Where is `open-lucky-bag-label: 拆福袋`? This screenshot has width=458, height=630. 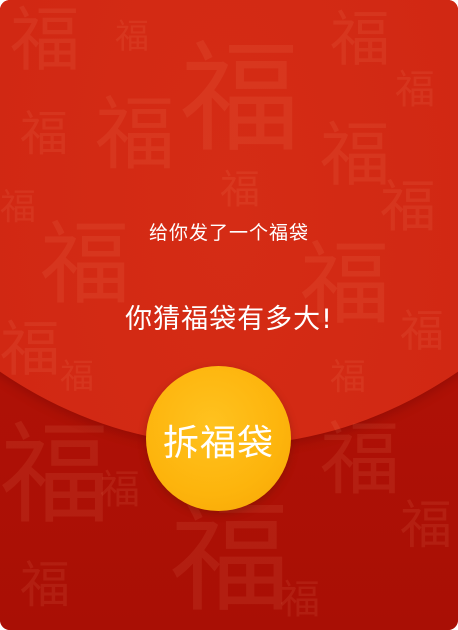
open-lucky-bag-label: 拆福袋 is located at coordinates (218, 443).